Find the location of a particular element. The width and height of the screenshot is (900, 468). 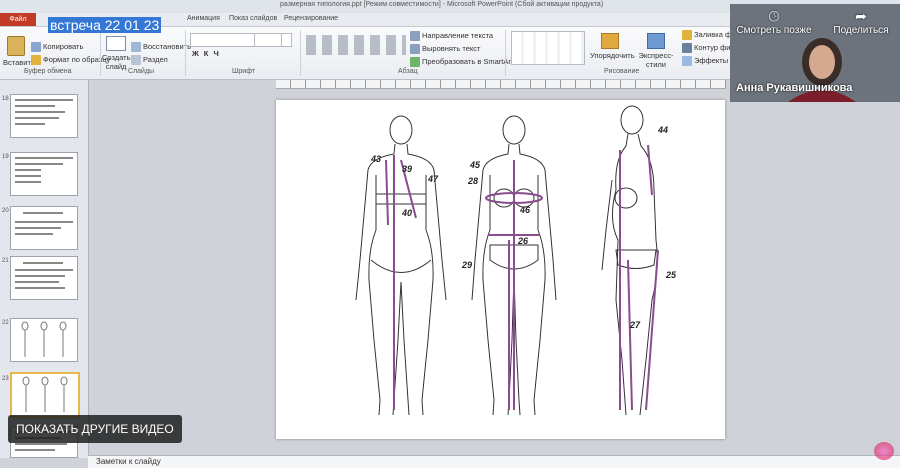

channel-logo-icon is located at coordinates (884, 451).